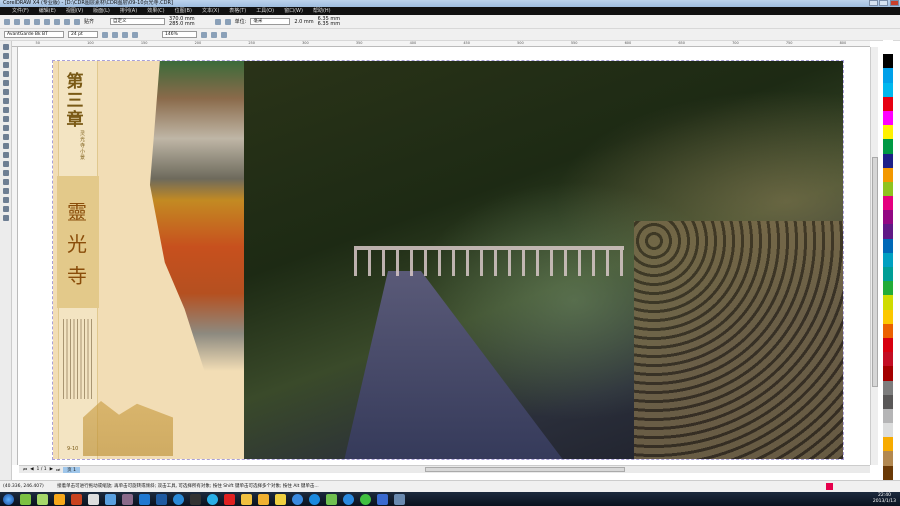 This screenshot has width=900, height=506. I want to click on menu-item: 表格(T), so click(237, 11).